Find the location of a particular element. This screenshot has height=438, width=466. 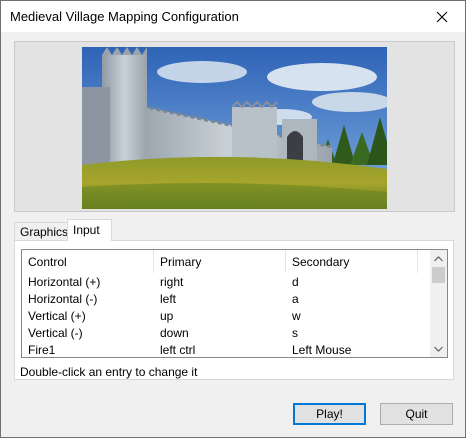

tab-input-label: Input is located at coordinates (86, 230).